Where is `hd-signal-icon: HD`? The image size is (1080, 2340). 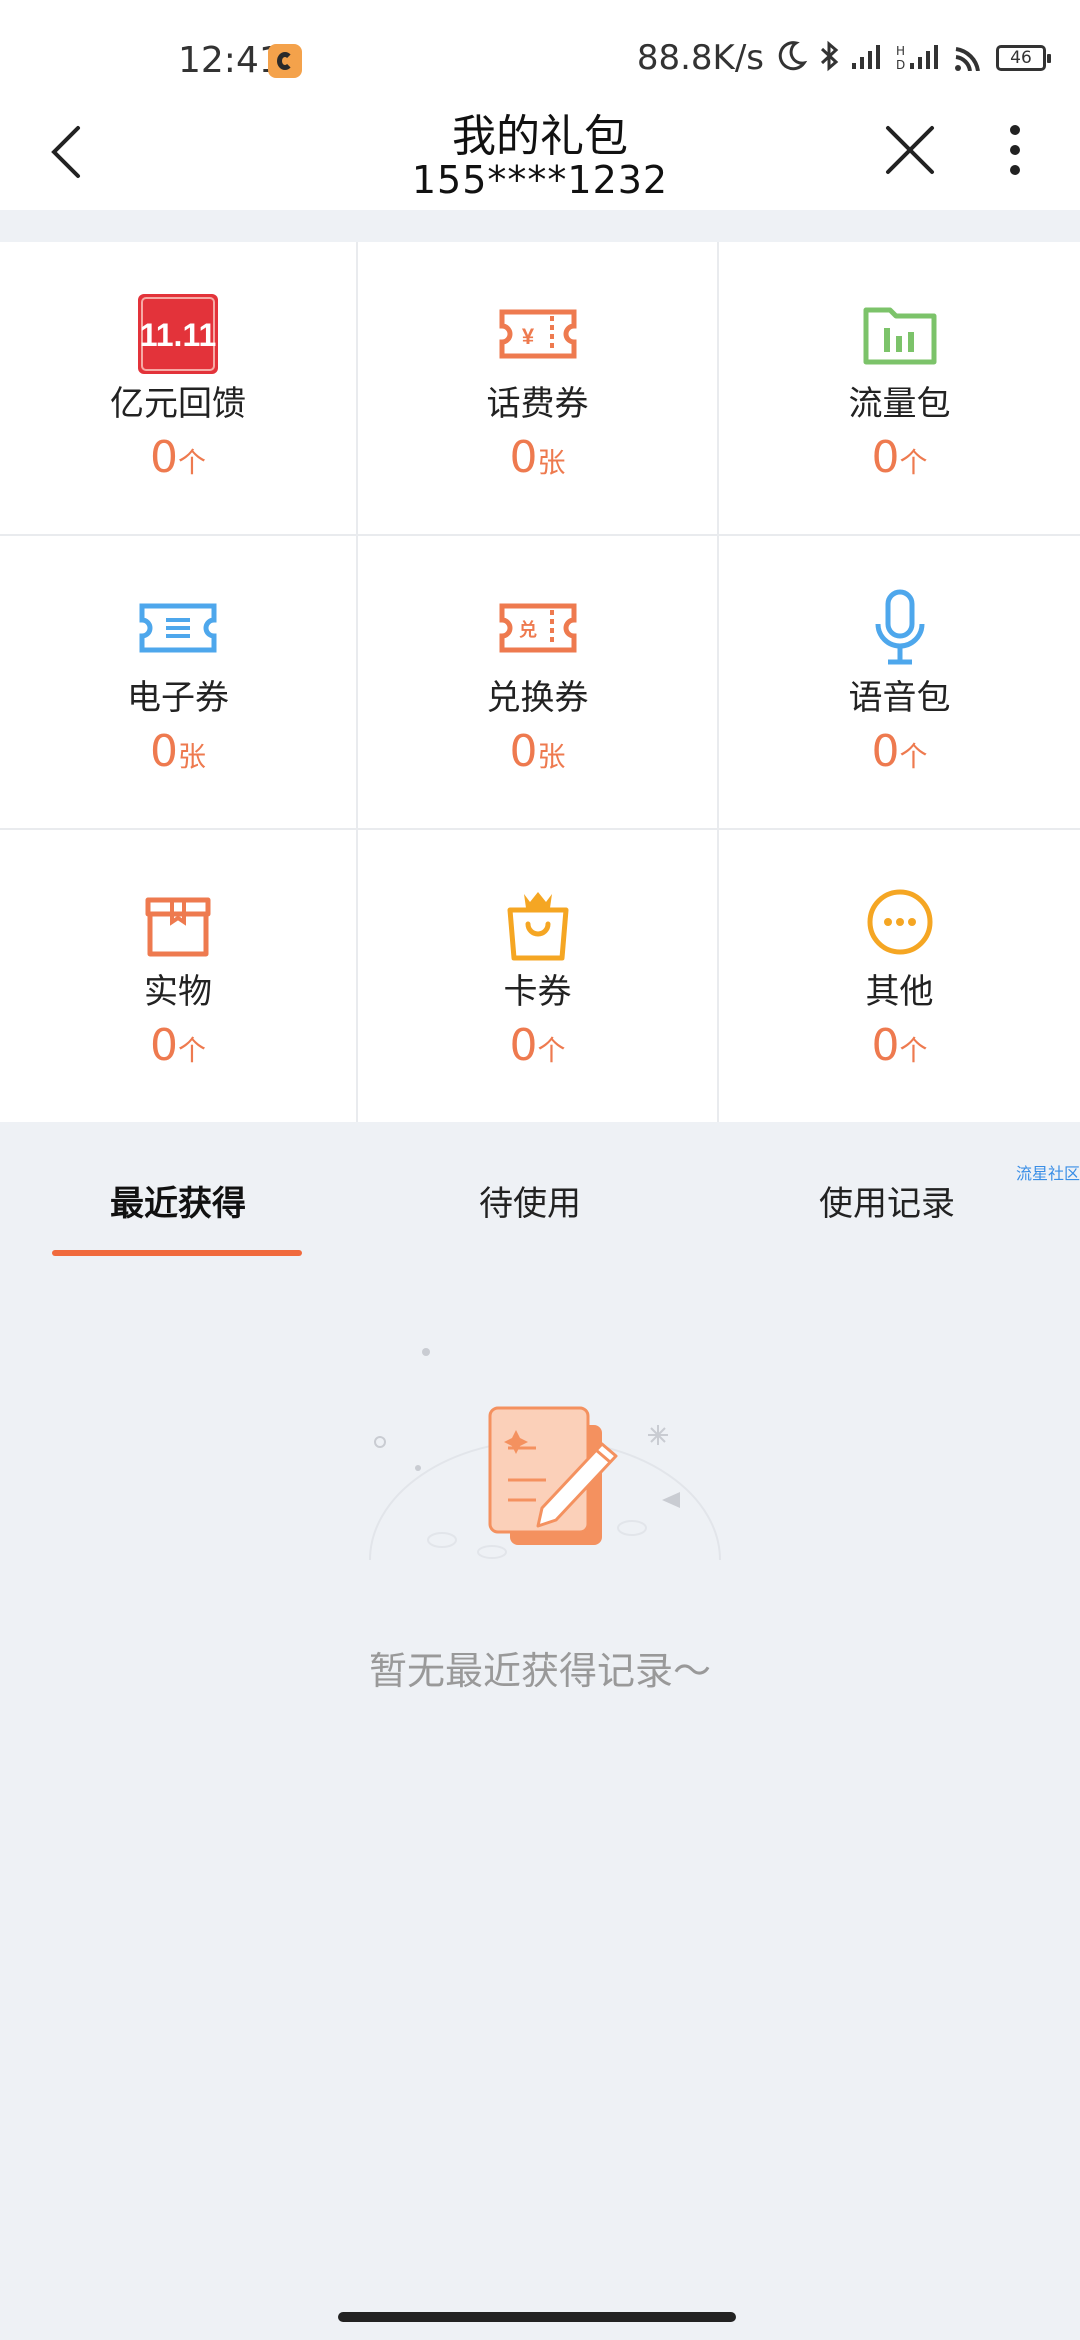
hd-signal-icon: HD is located at coordinates (919, 58).